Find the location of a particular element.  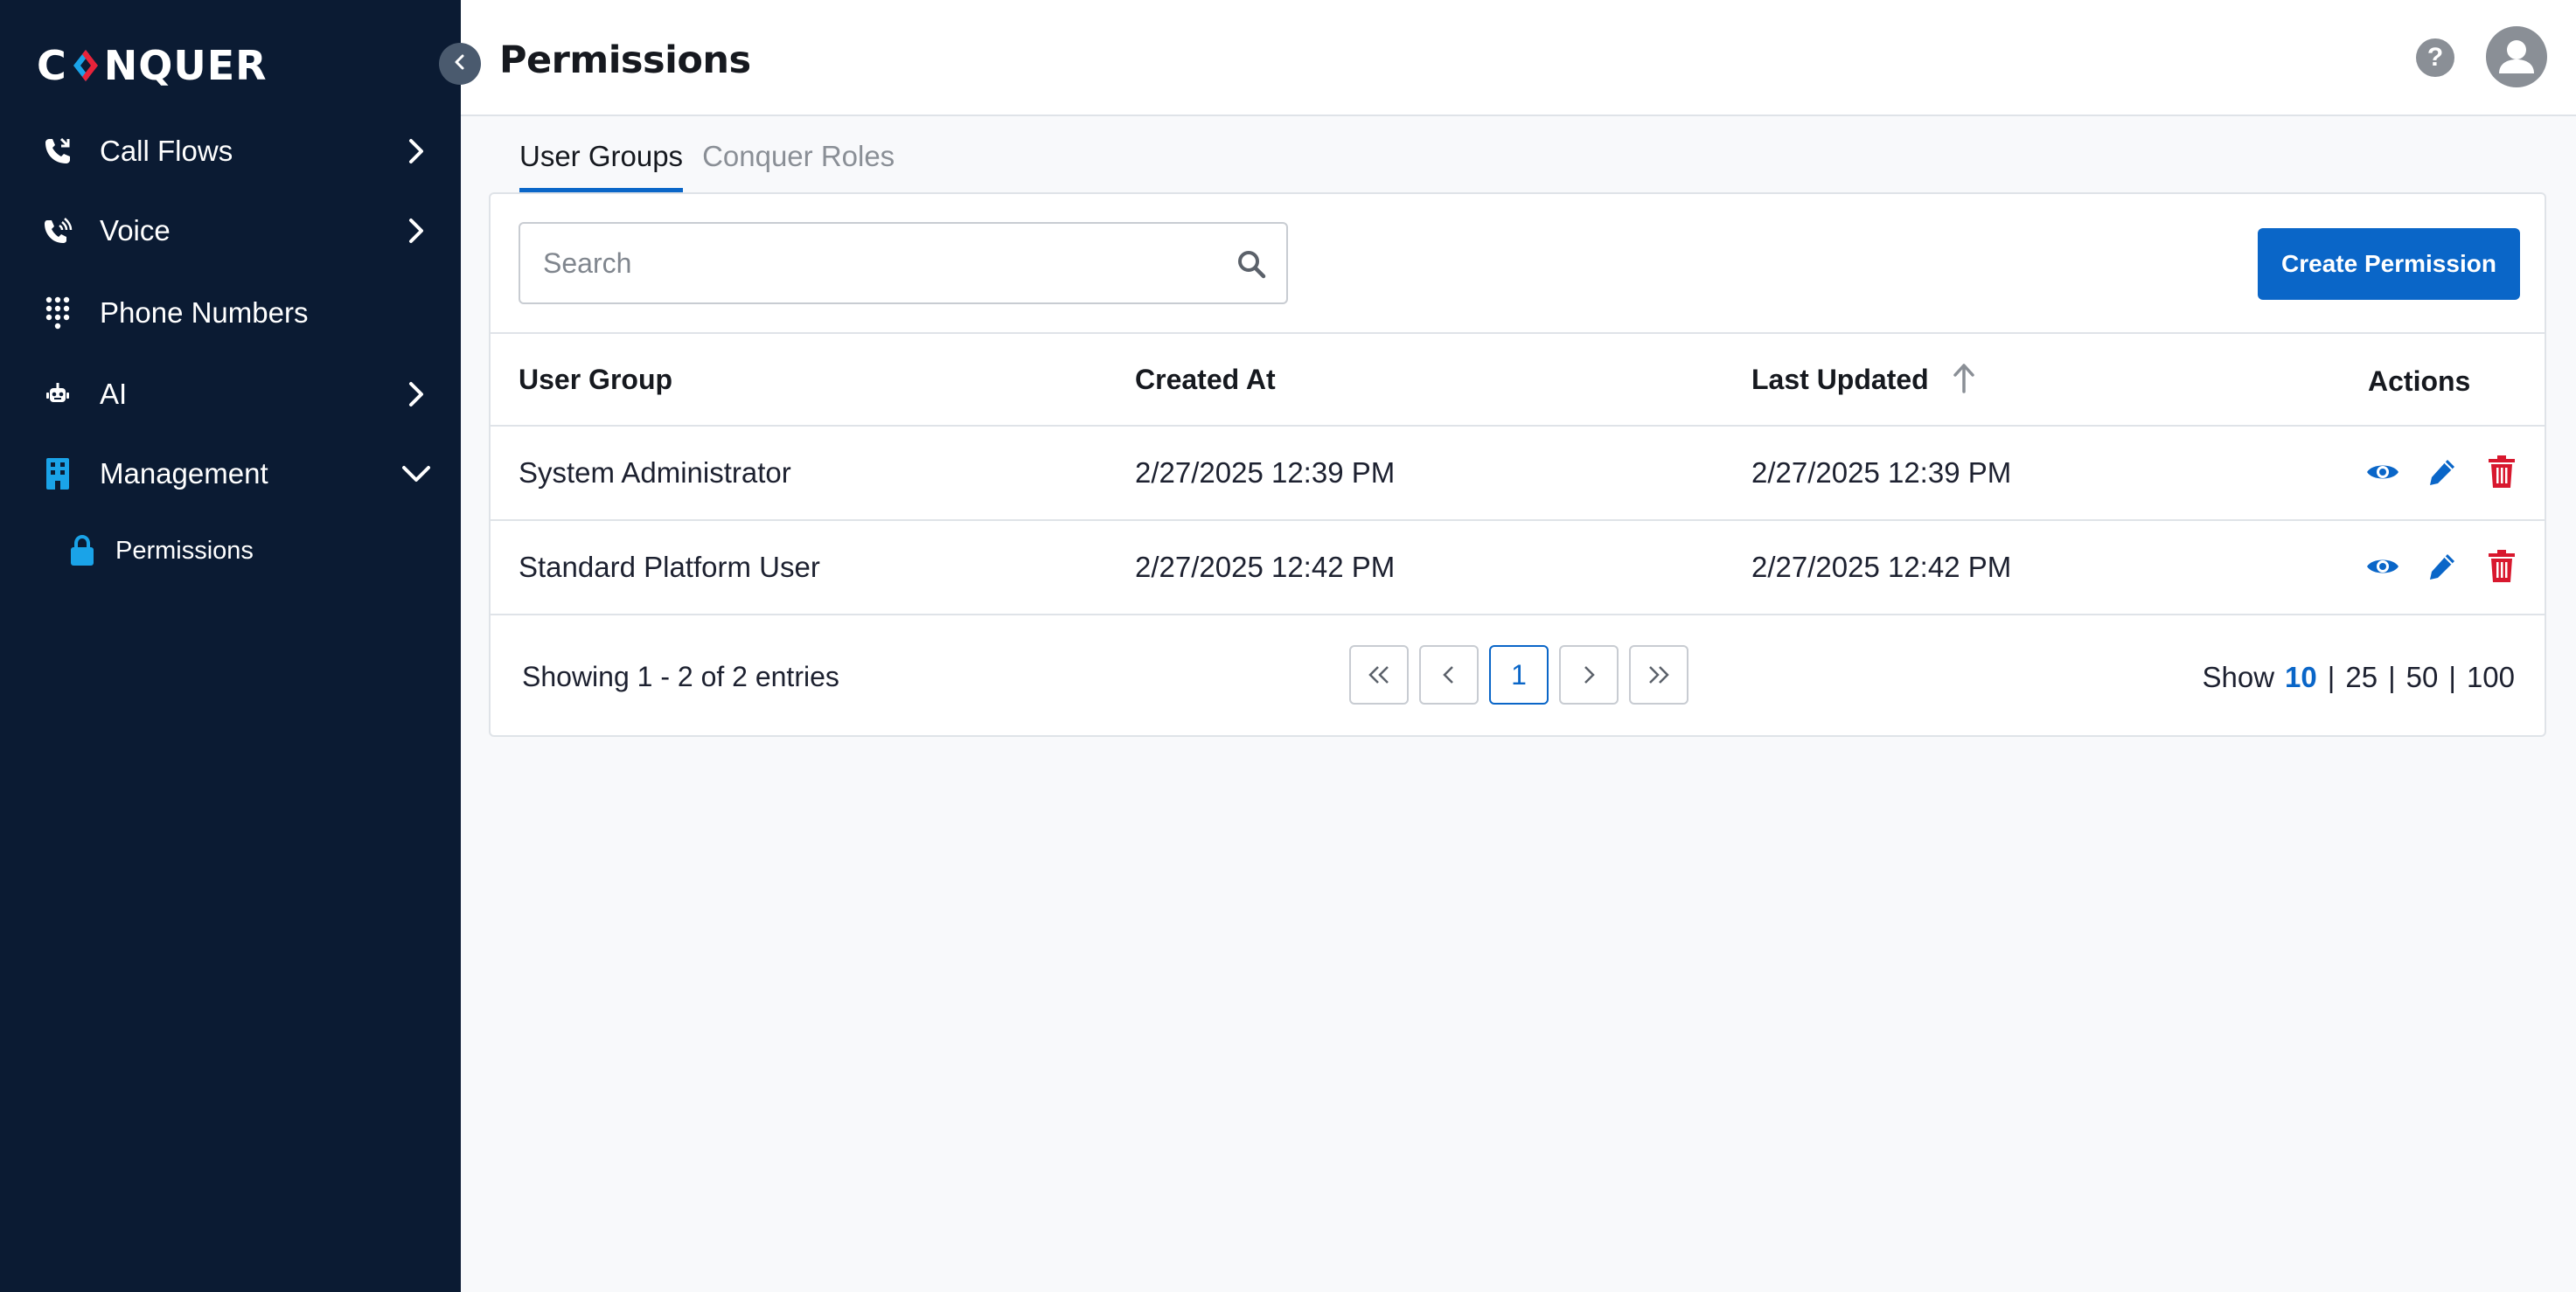

dialpad-icon is located at coordinates (57, 312).